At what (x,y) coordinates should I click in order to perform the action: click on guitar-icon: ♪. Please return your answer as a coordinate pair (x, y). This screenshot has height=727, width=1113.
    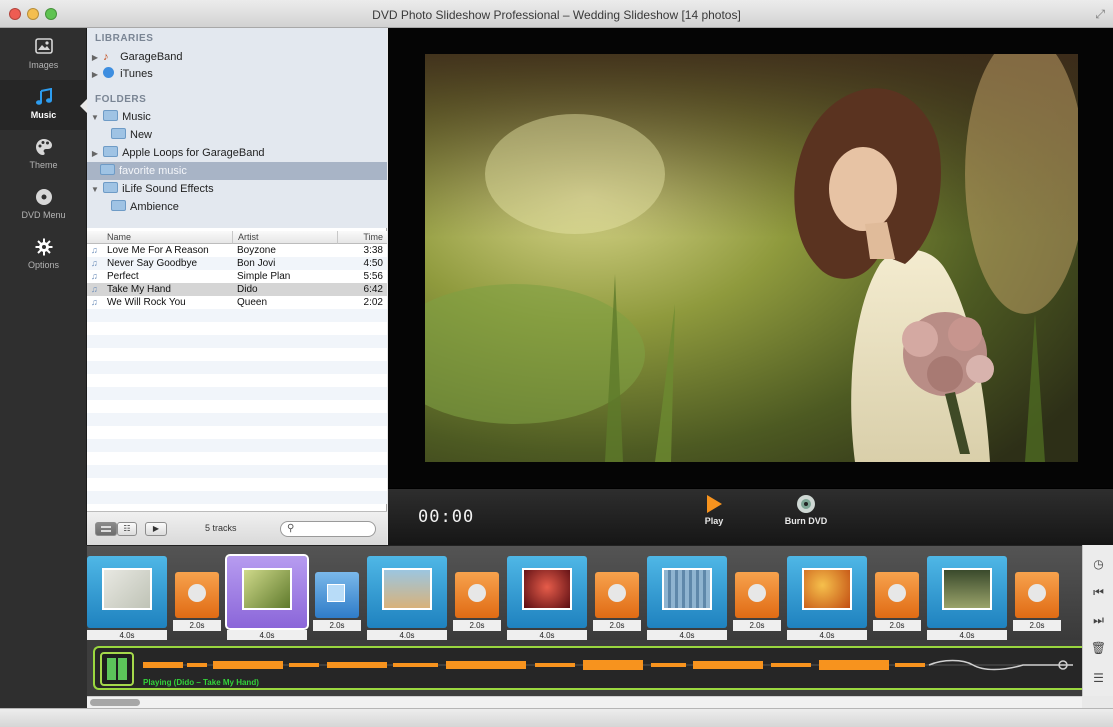
    Looking at the image, I should click on (106, 57).